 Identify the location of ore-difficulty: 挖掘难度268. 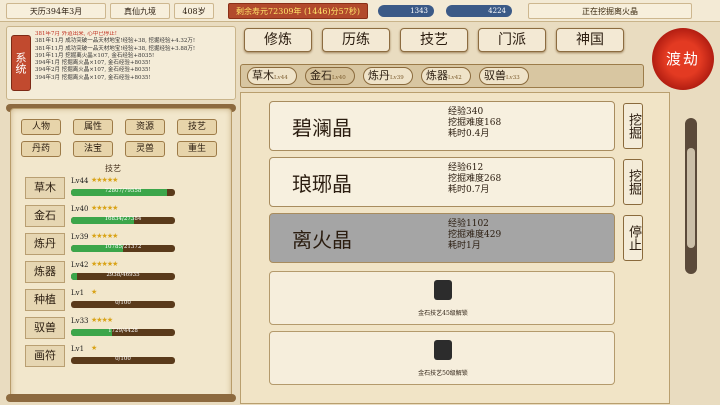
(475, 179).